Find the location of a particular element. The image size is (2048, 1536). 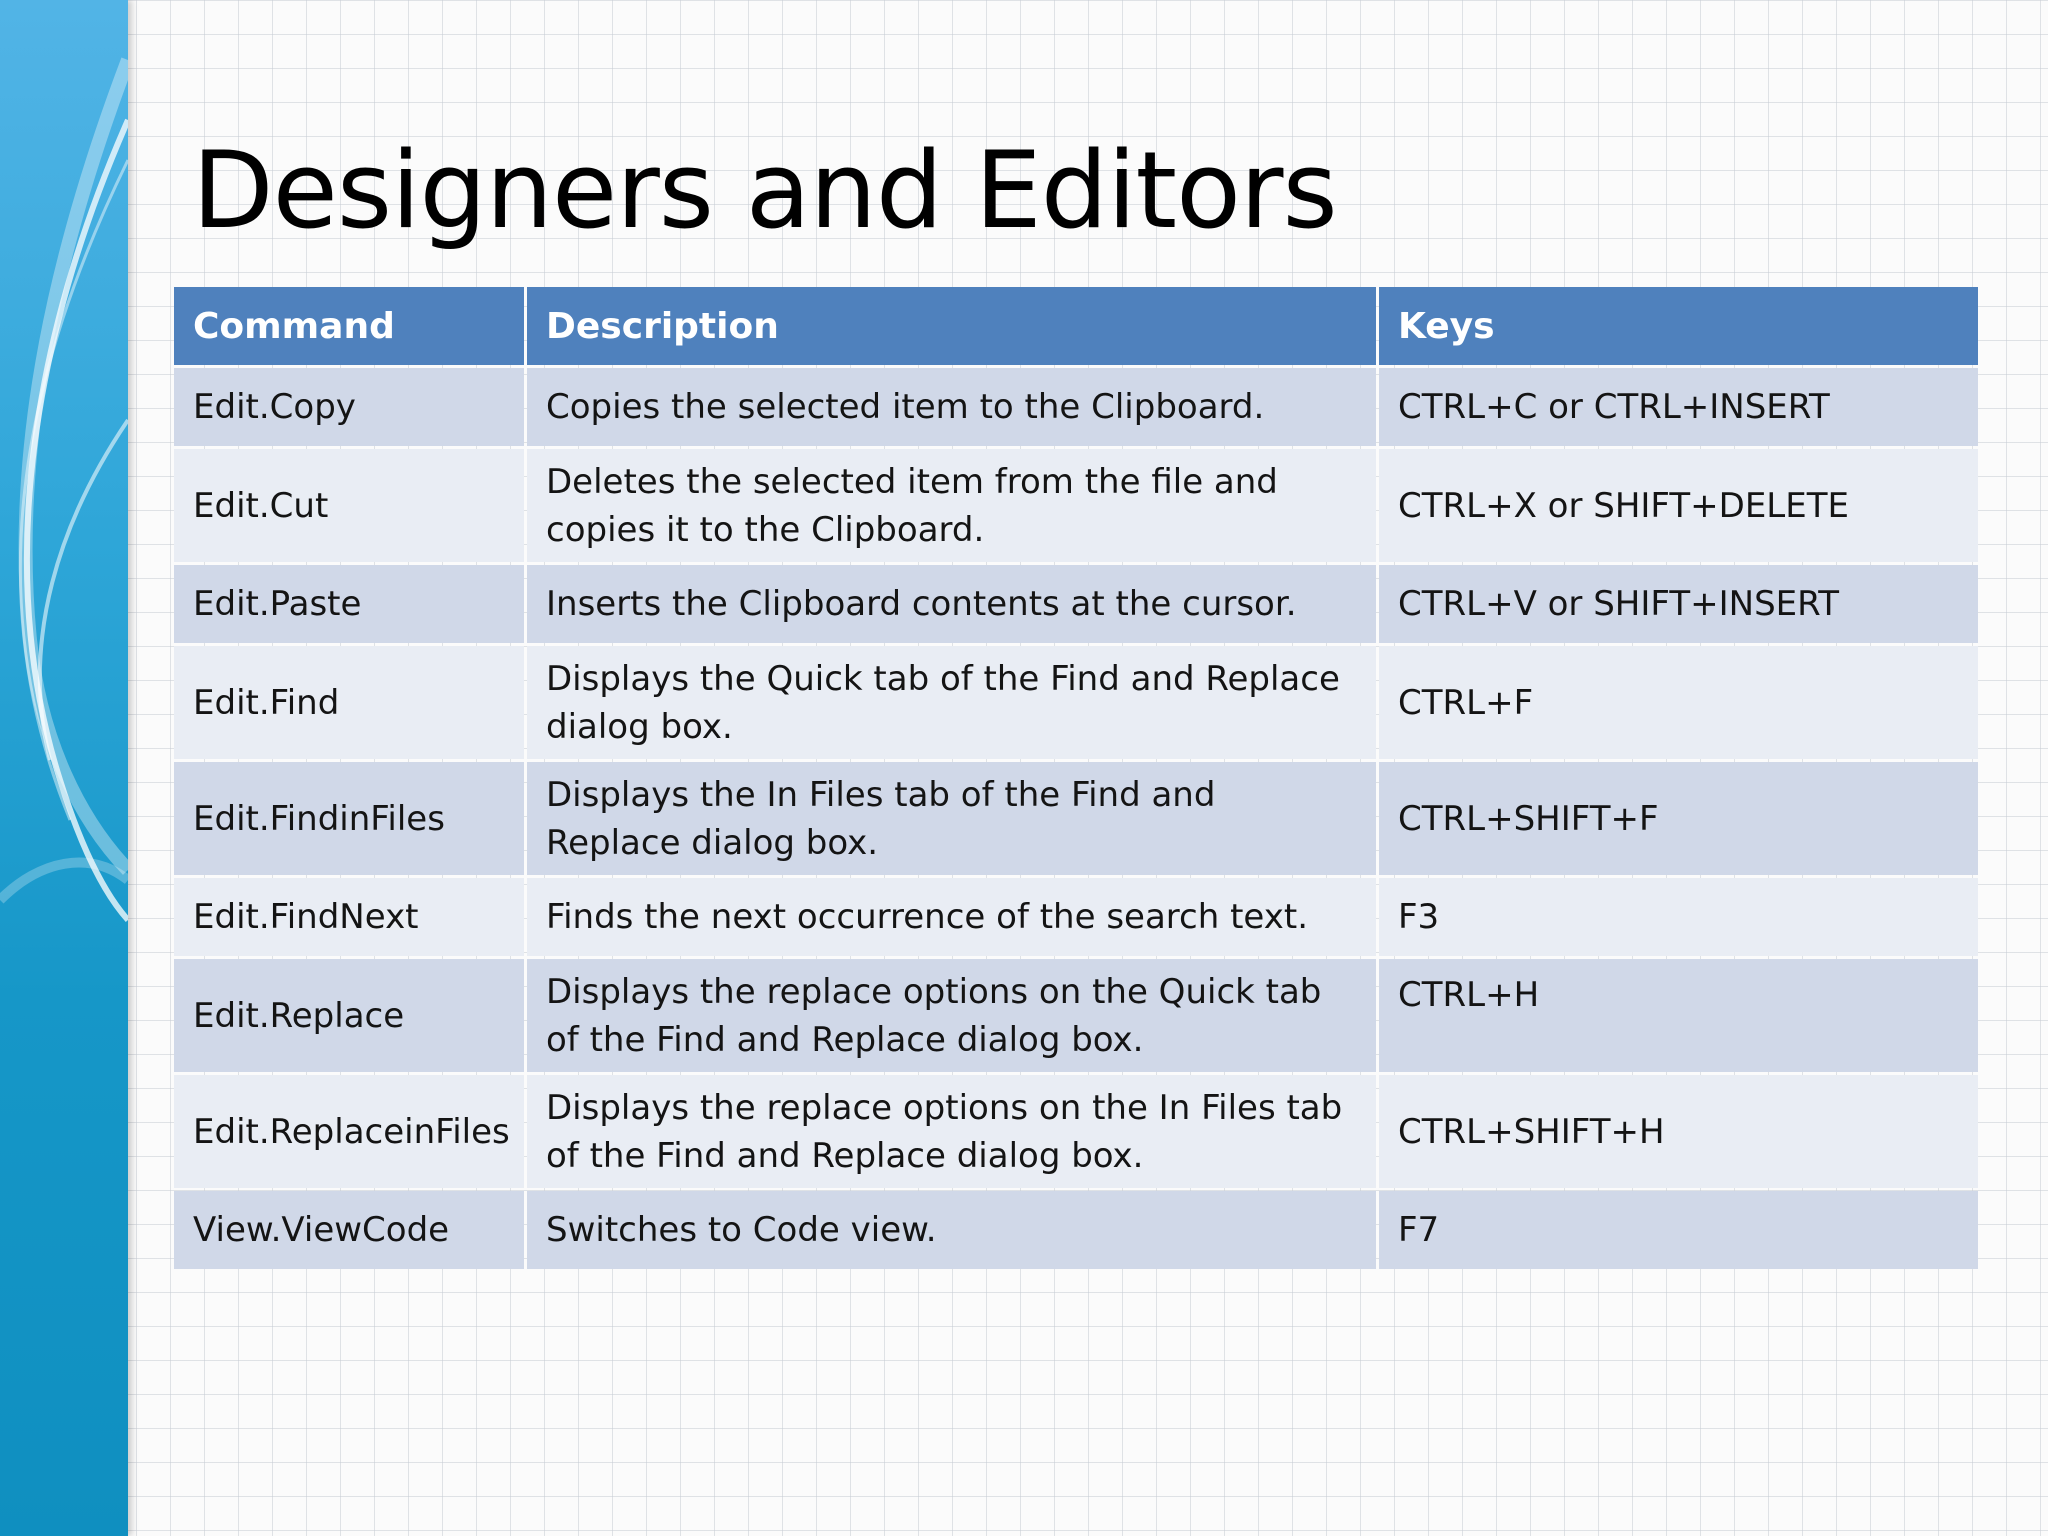

swoosh-decoration is located at coordinates (64, 490).